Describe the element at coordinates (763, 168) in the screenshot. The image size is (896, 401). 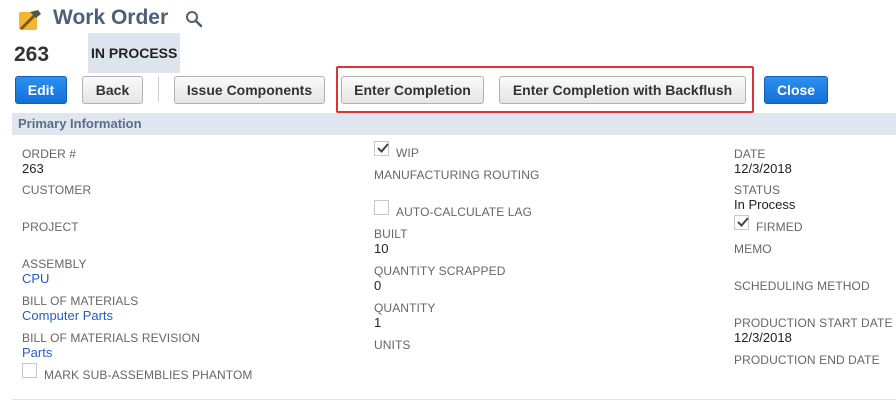
I see `date-value: 12/3/2018` at that location.